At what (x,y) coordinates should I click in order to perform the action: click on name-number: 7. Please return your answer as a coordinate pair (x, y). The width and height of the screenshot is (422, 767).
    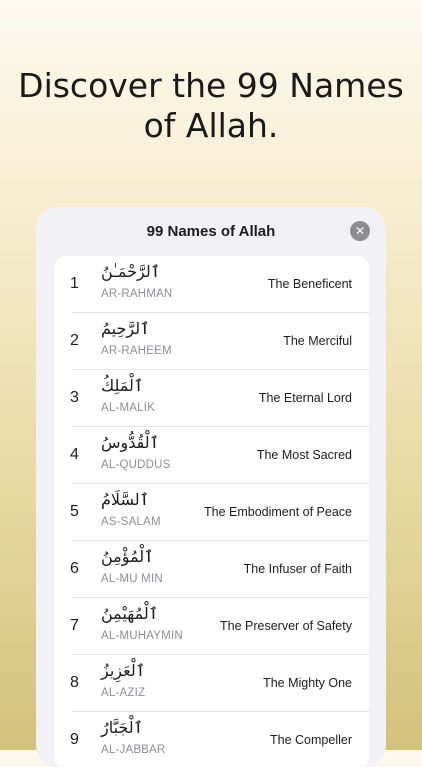
    Looking at the image, I should click on (74, 625).